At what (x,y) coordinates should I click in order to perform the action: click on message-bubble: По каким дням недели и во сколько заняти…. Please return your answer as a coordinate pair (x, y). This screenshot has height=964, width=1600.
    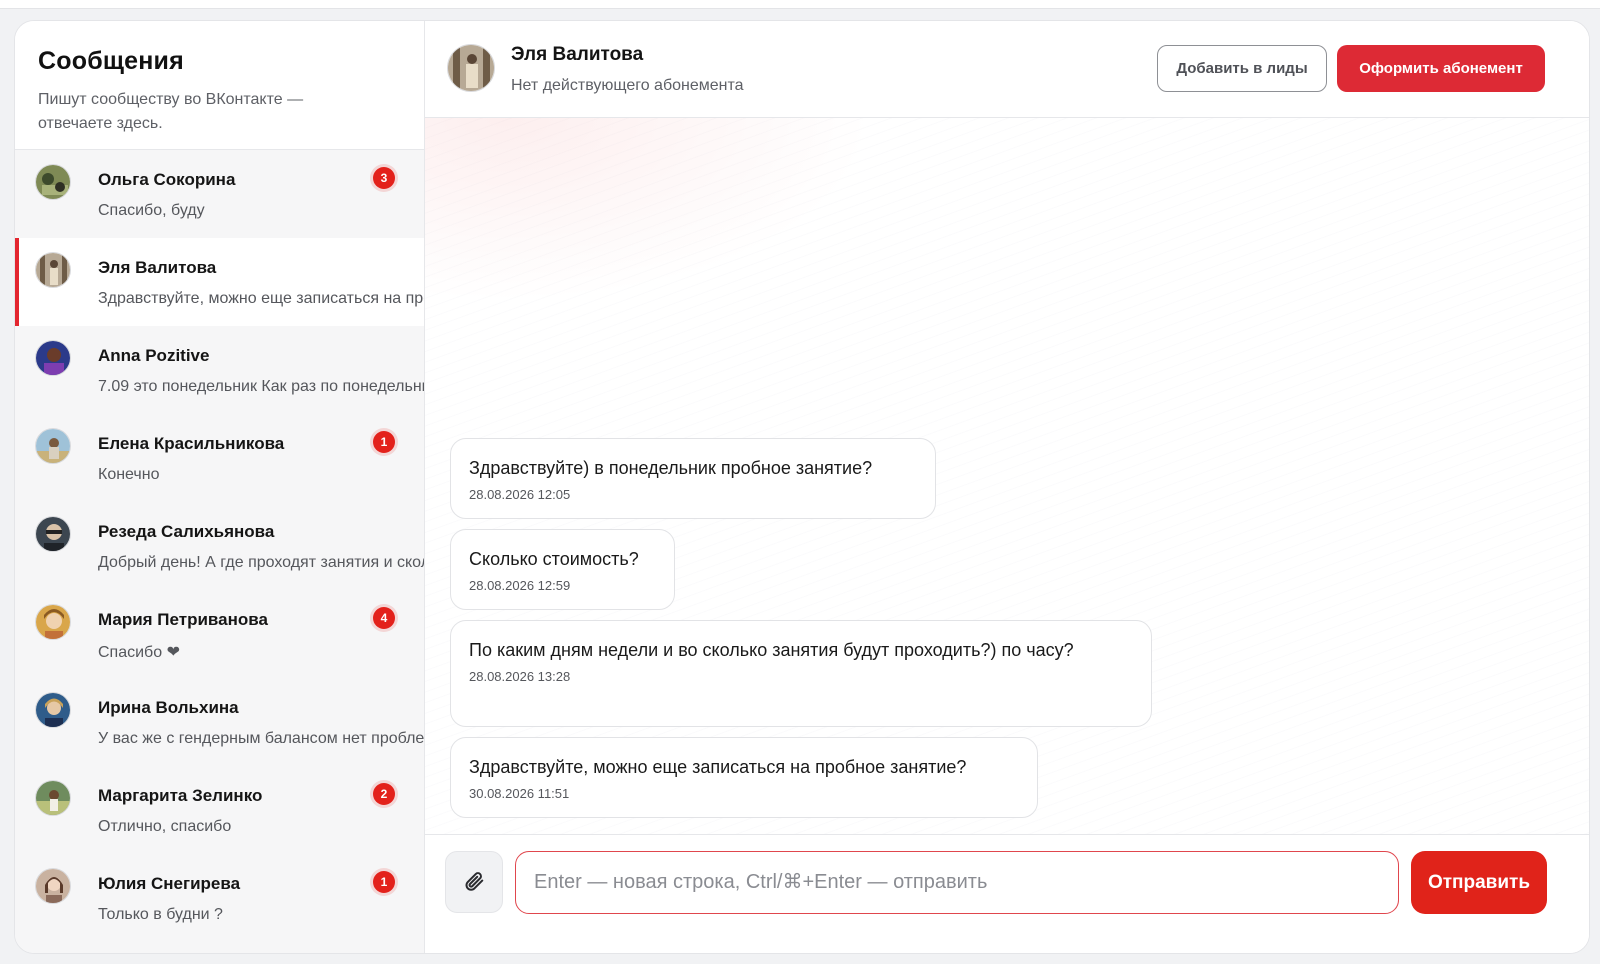
    Looking at the image, I should click on (801, 673).